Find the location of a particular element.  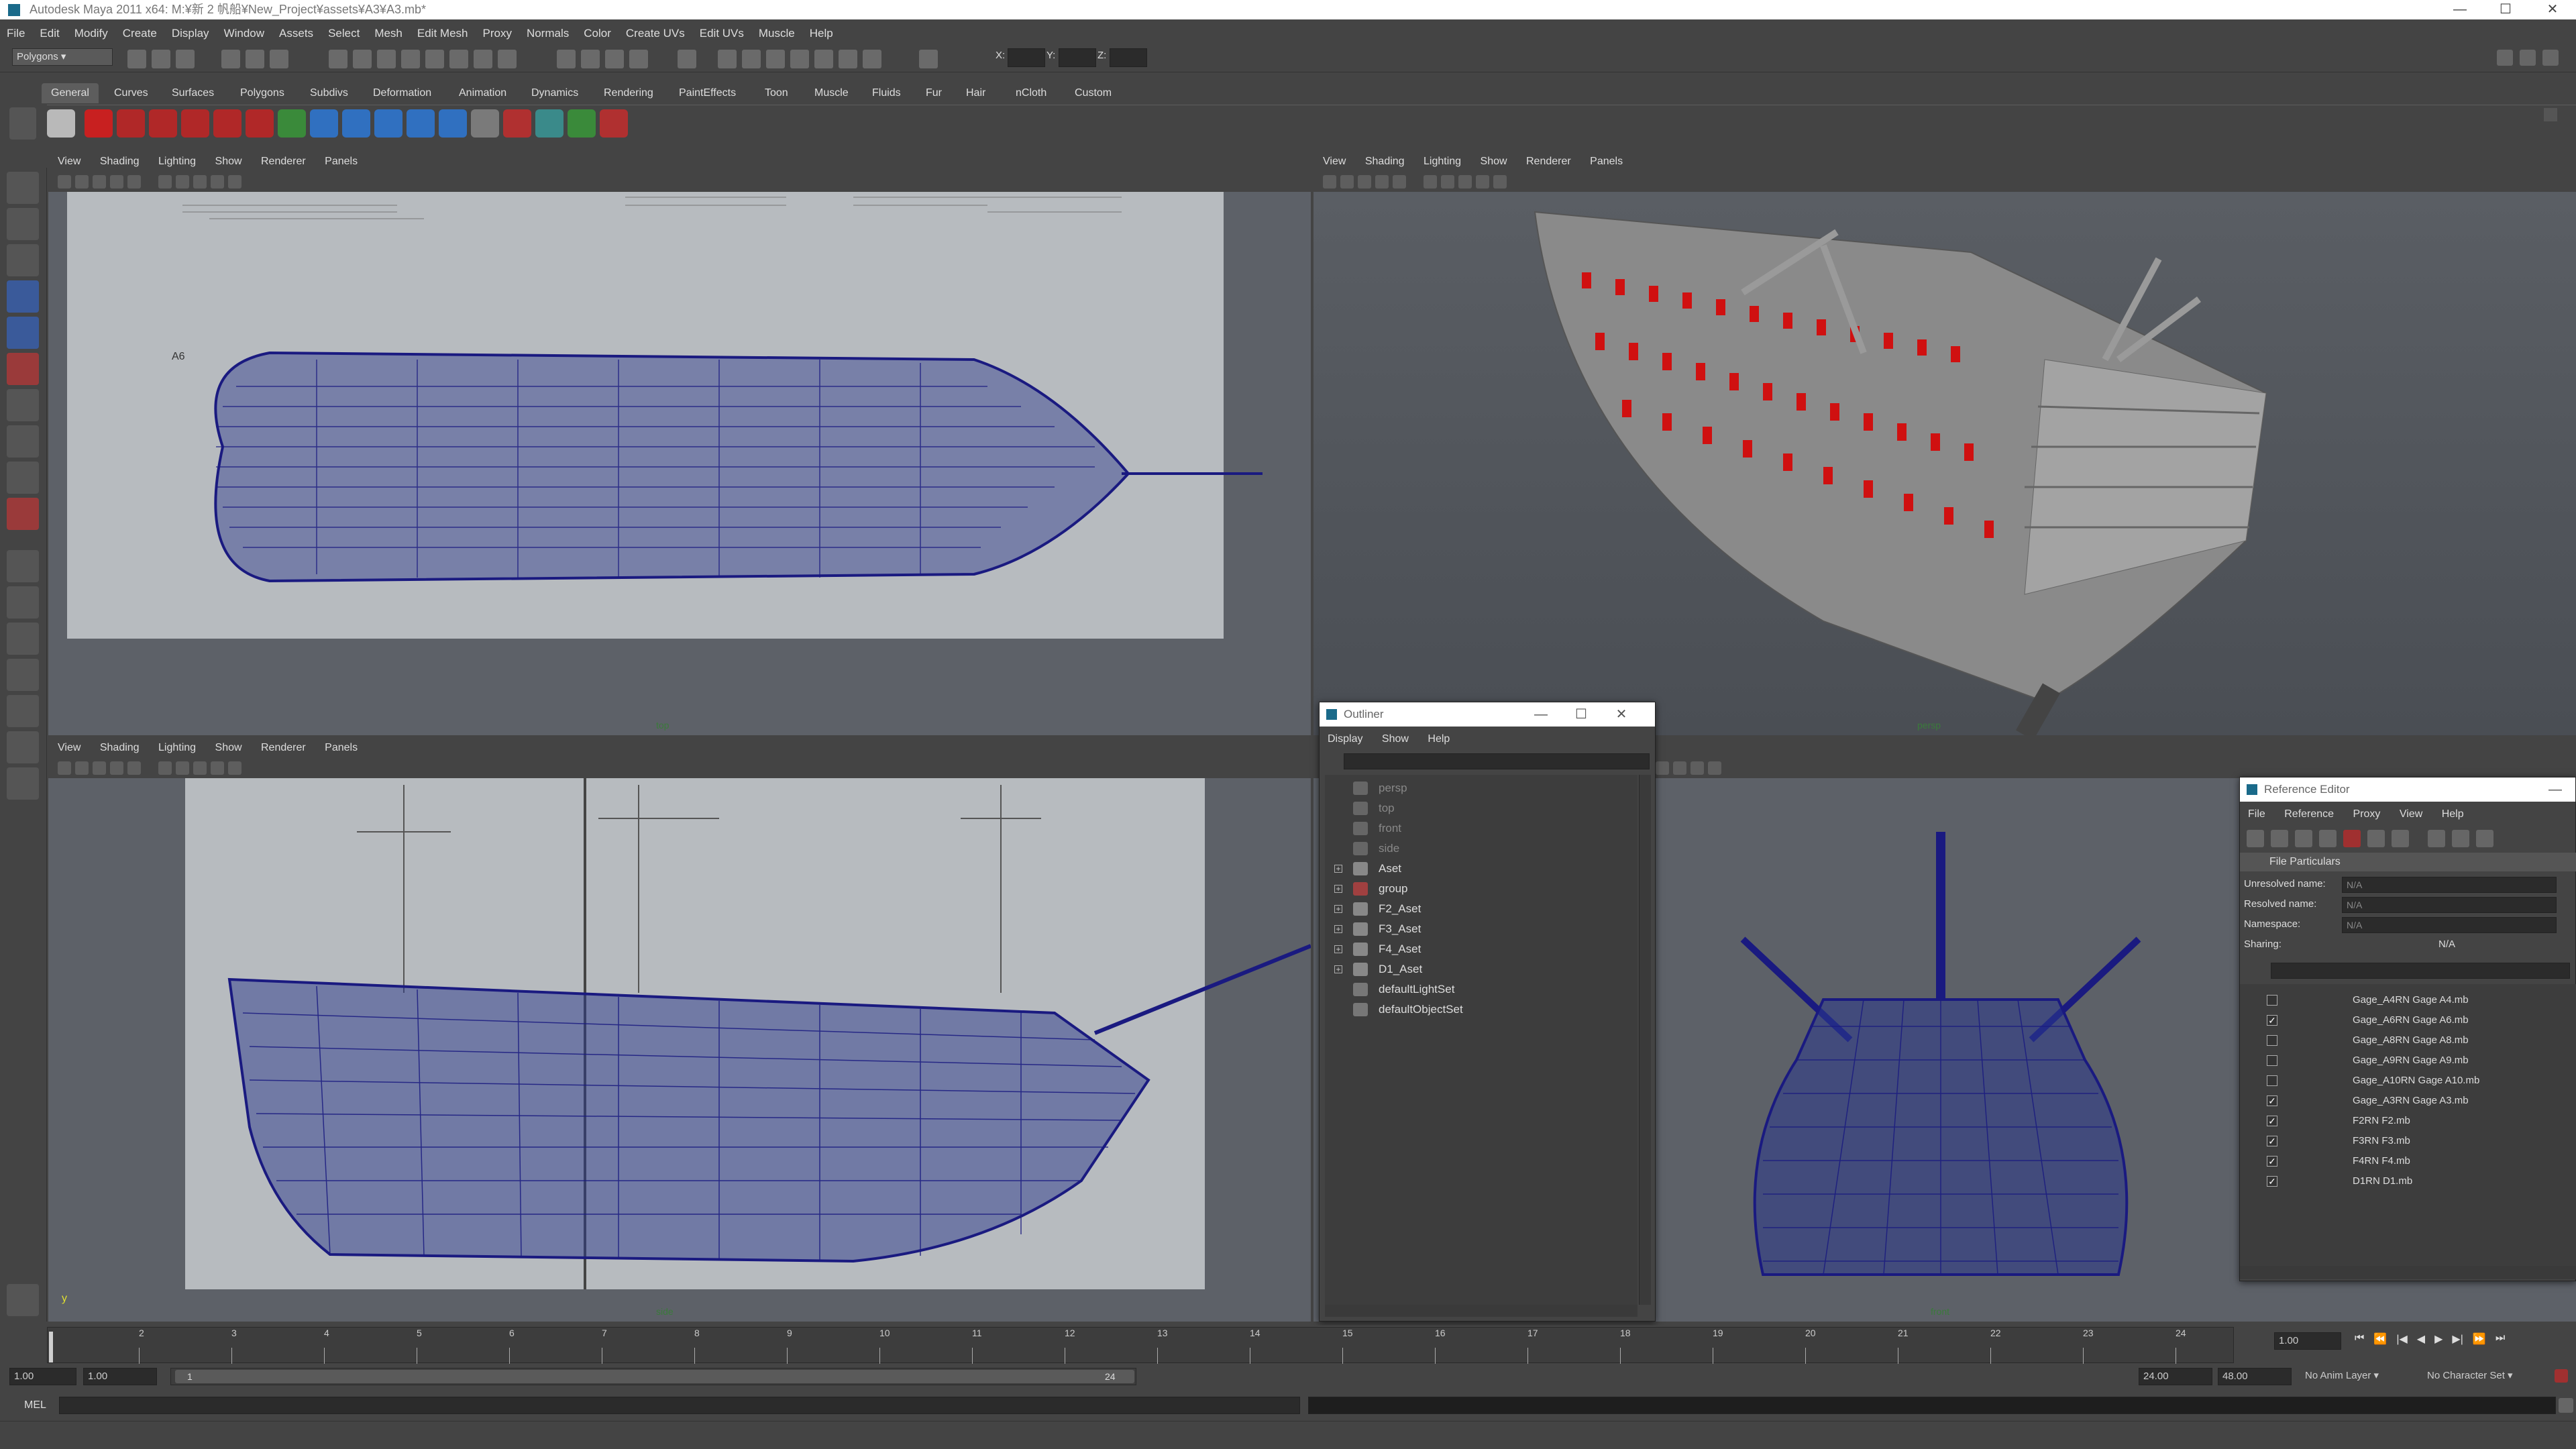

resolved-name-field: N/A is located at coordinates (2449, 905).